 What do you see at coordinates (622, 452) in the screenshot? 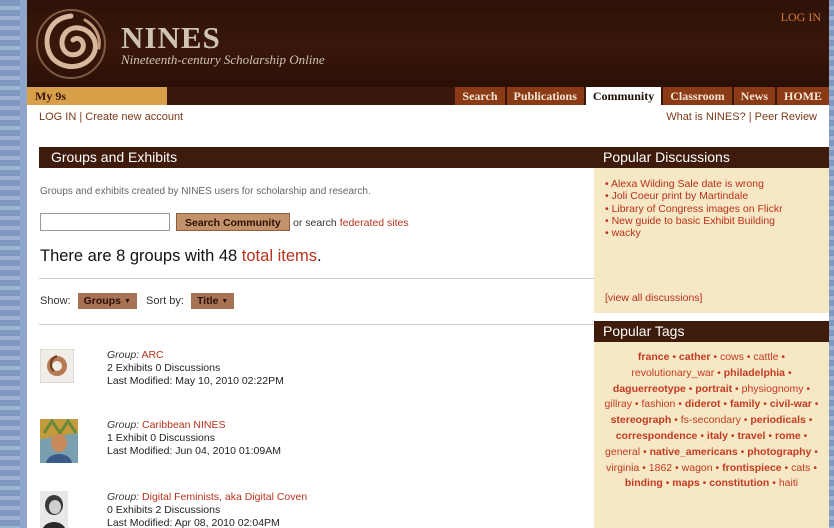
I see `tag-link: general` at bounding box center [622, 452].